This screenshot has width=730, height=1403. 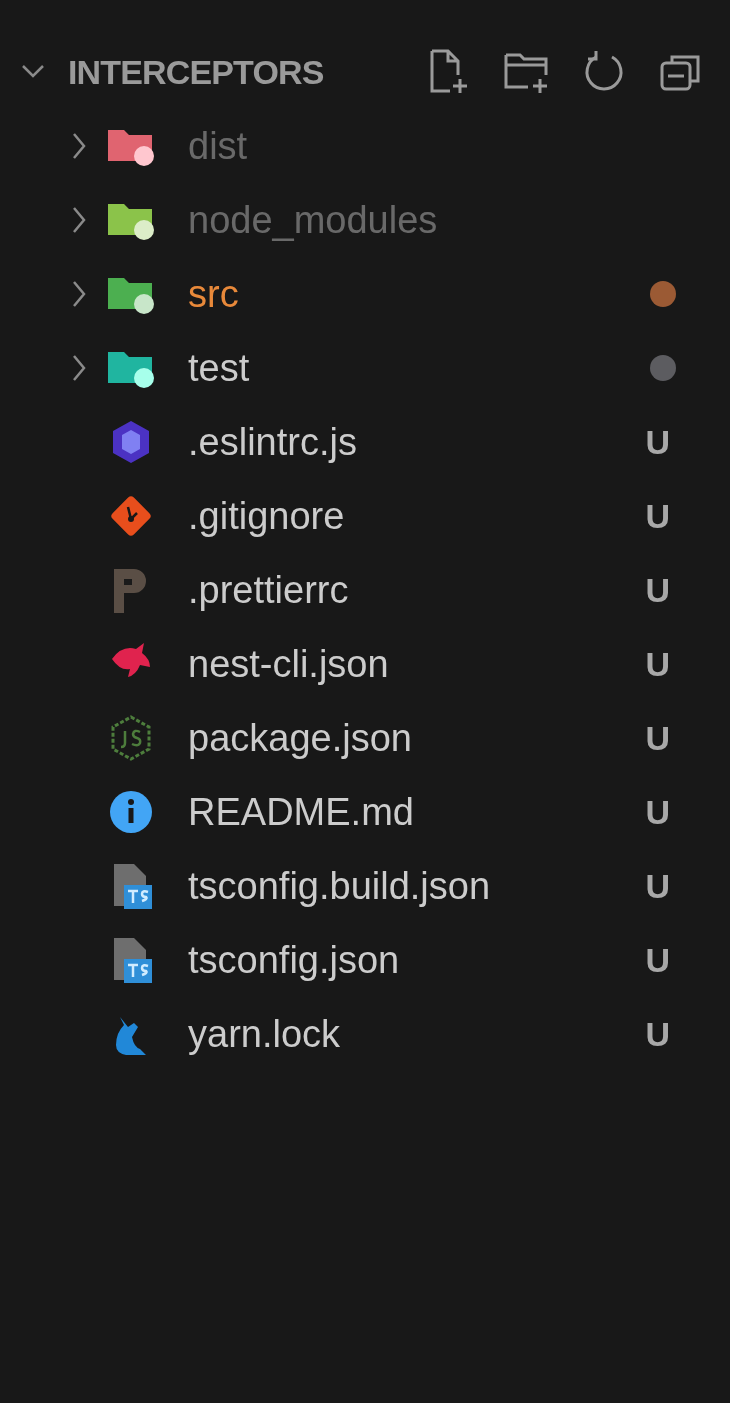 What do you see at coordinates (365, 442) in the screenshot?
I see `tree-item: .eslintrc.js U` at bounding box center [365, 442].